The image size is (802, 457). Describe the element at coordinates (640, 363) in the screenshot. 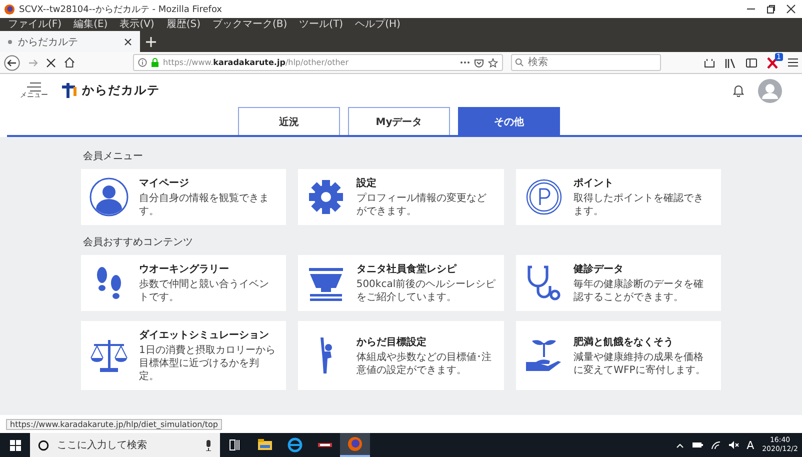

I see `card-description: 減量や健康維持の成果を価格に変えてWFPに寄付します。` at that location.